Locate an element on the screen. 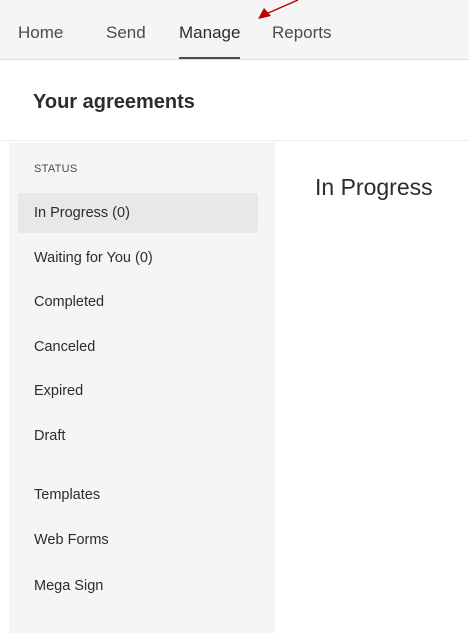 Image resolution: width=469 pixels, height=633 pixels. top-nav: Home Send Manage Reports is located at coordinates (234, 30).